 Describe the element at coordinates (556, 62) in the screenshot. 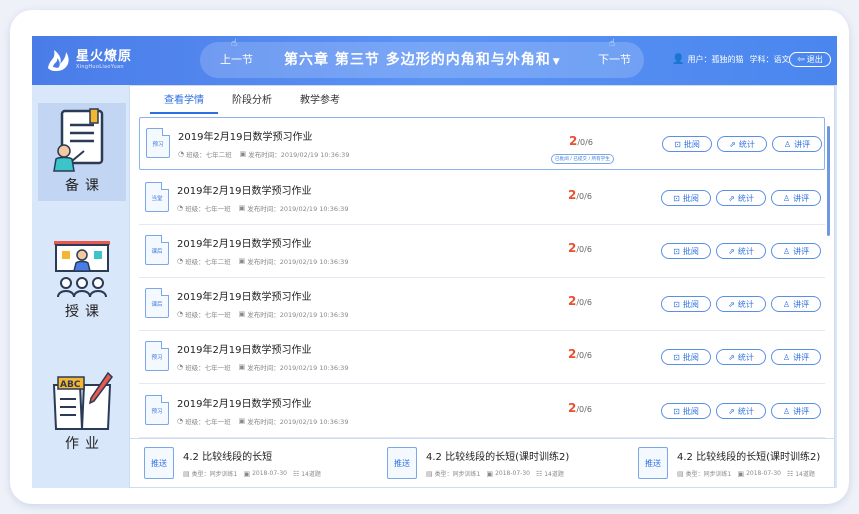

I see `chevron-down-icon: ▼` at that location.